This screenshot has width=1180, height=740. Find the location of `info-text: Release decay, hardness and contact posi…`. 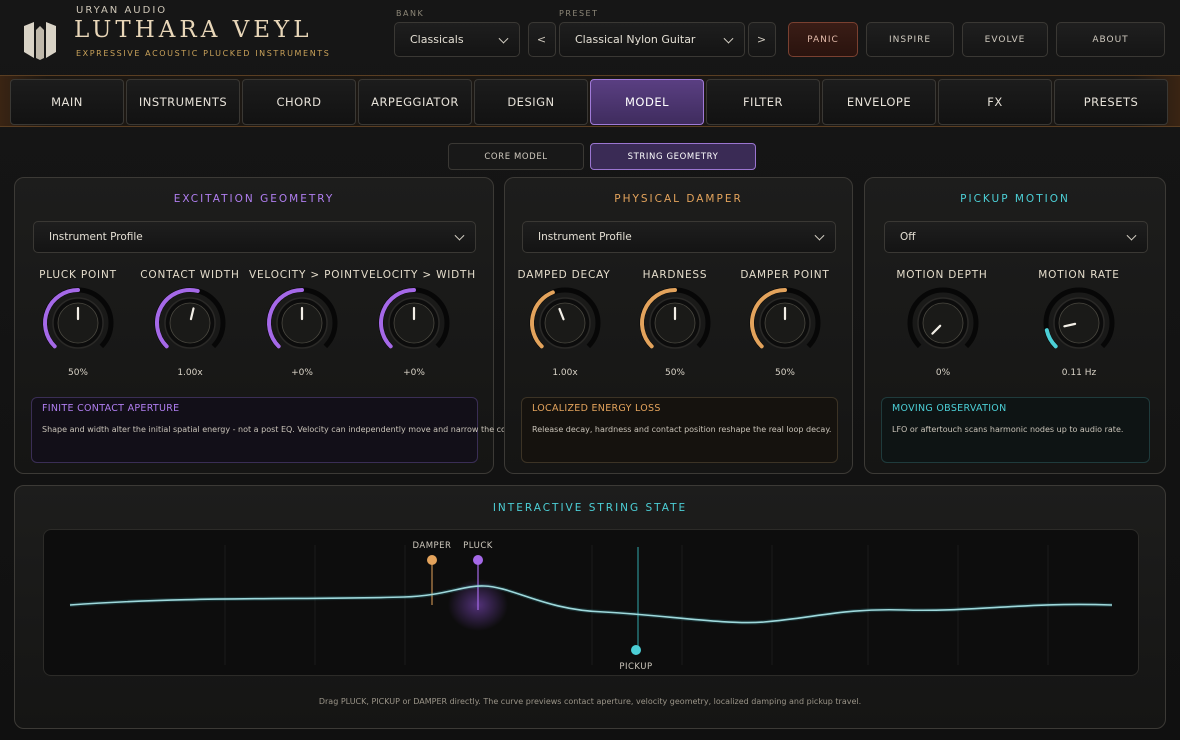

info-text: Release decay, hardness and contact posi… is located at coordinates (682, 429).